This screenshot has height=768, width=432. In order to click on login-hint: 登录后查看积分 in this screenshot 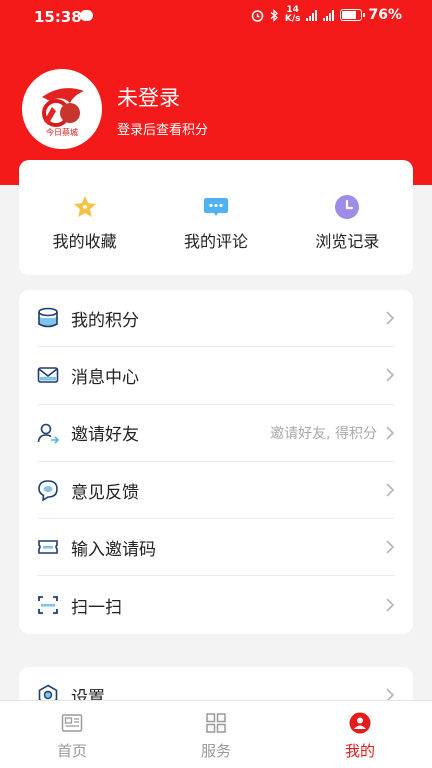, I will do `click(162, 128)`.